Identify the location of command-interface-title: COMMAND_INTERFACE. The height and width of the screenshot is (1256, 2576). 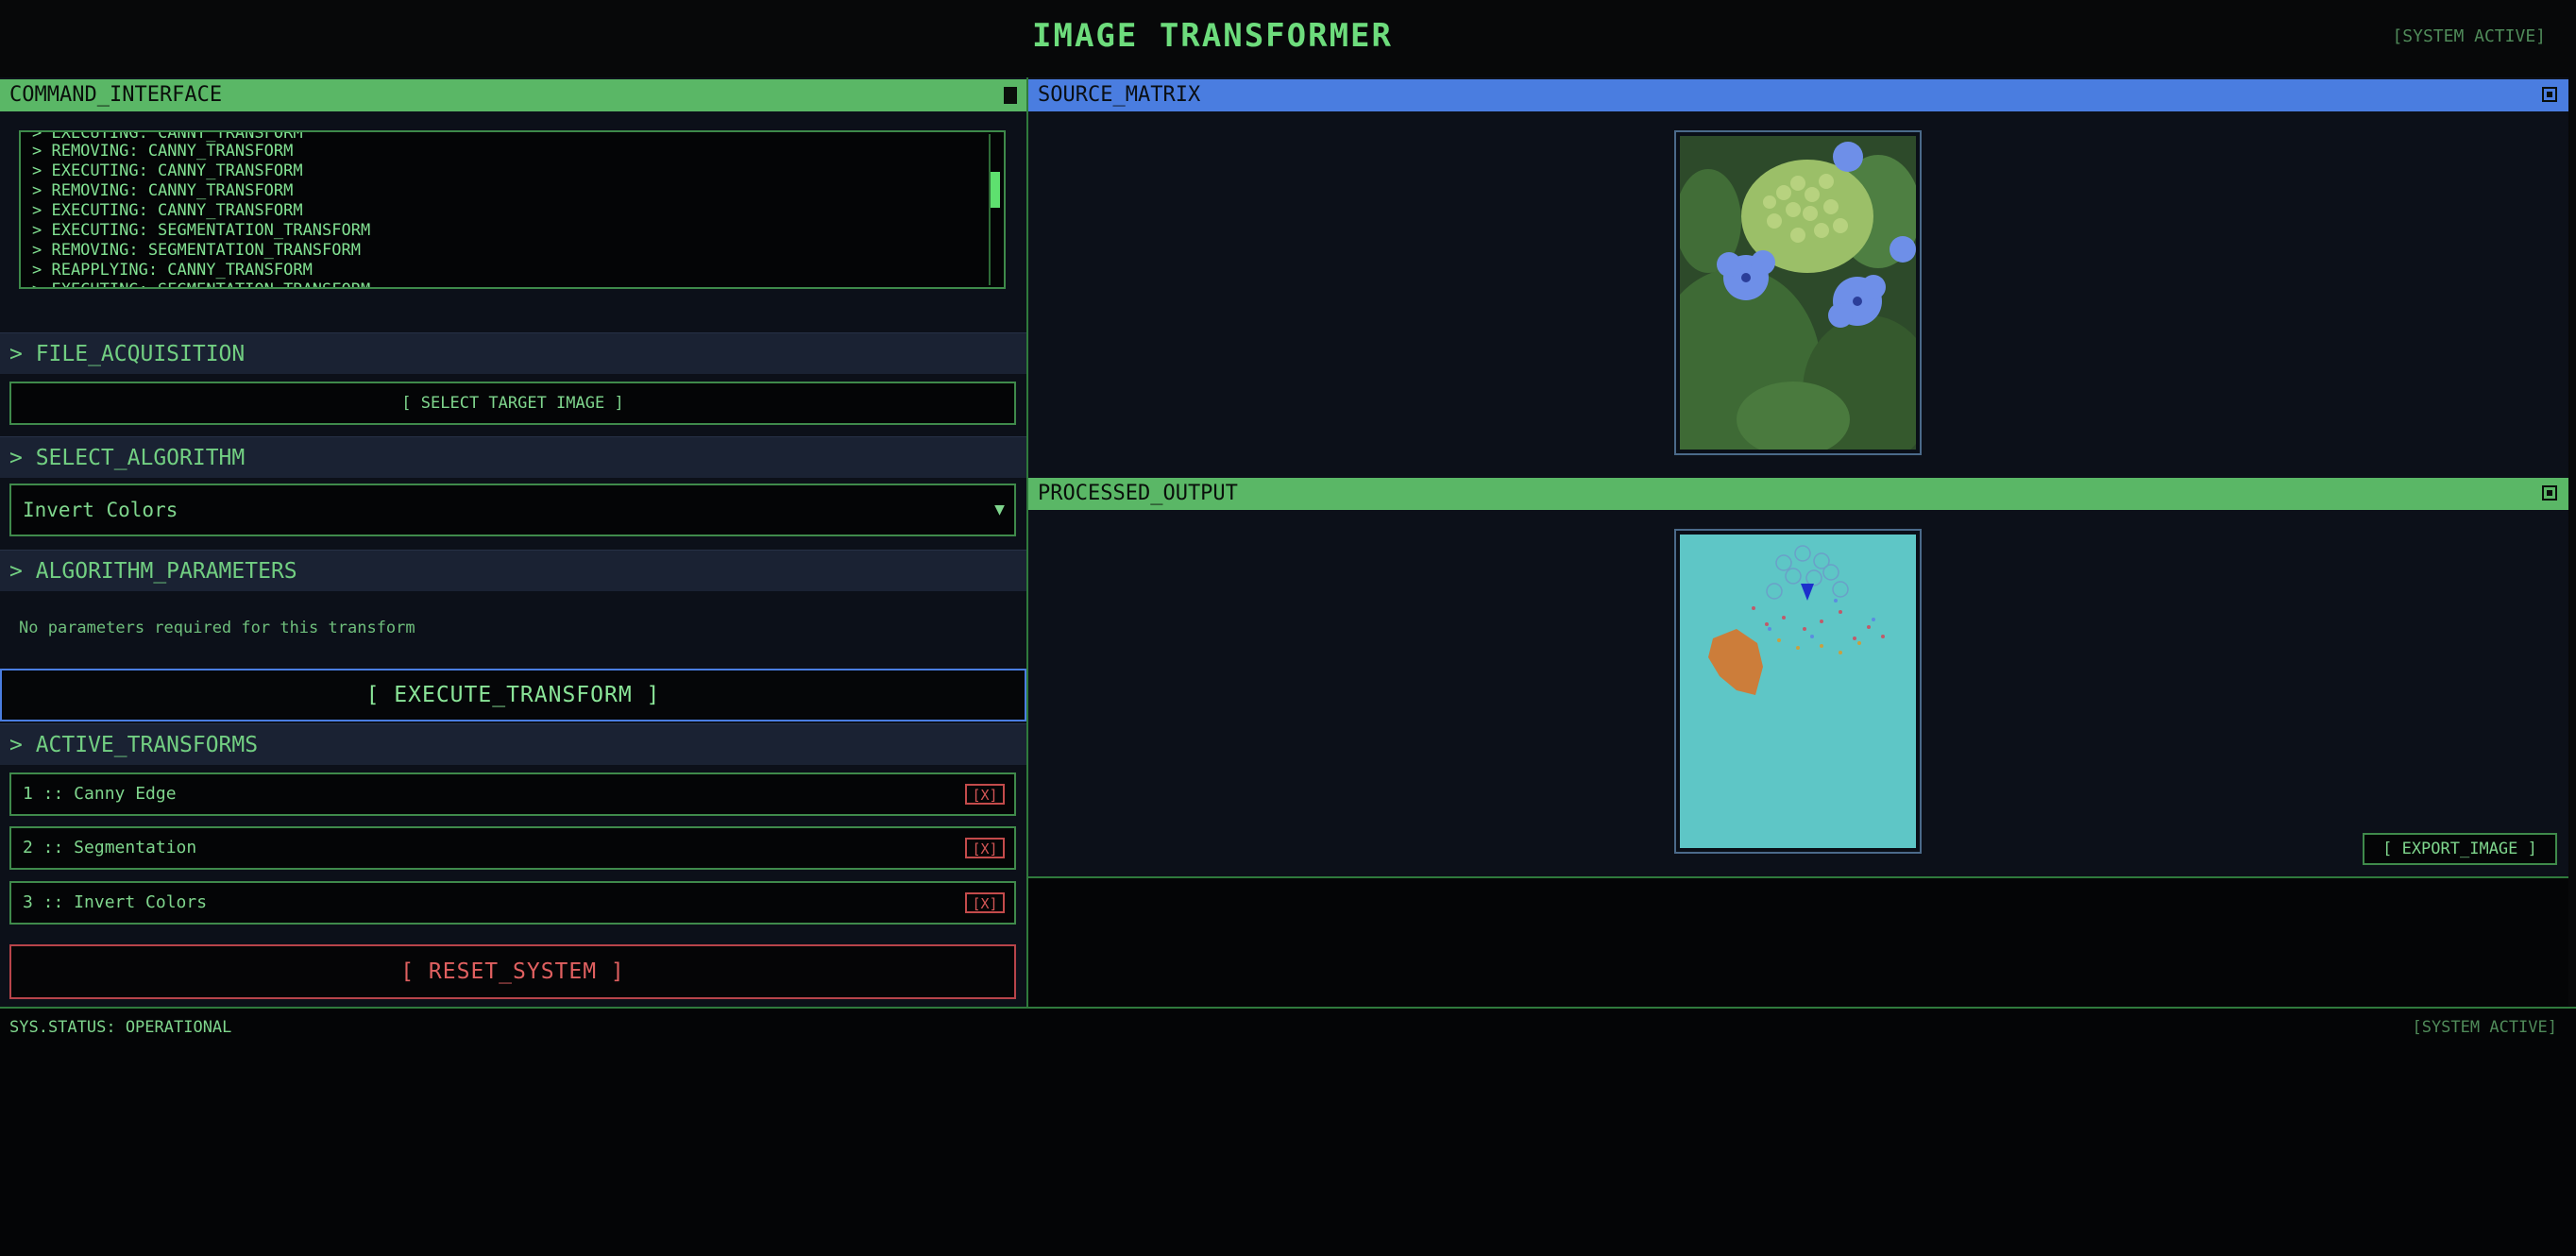
(116, 95).